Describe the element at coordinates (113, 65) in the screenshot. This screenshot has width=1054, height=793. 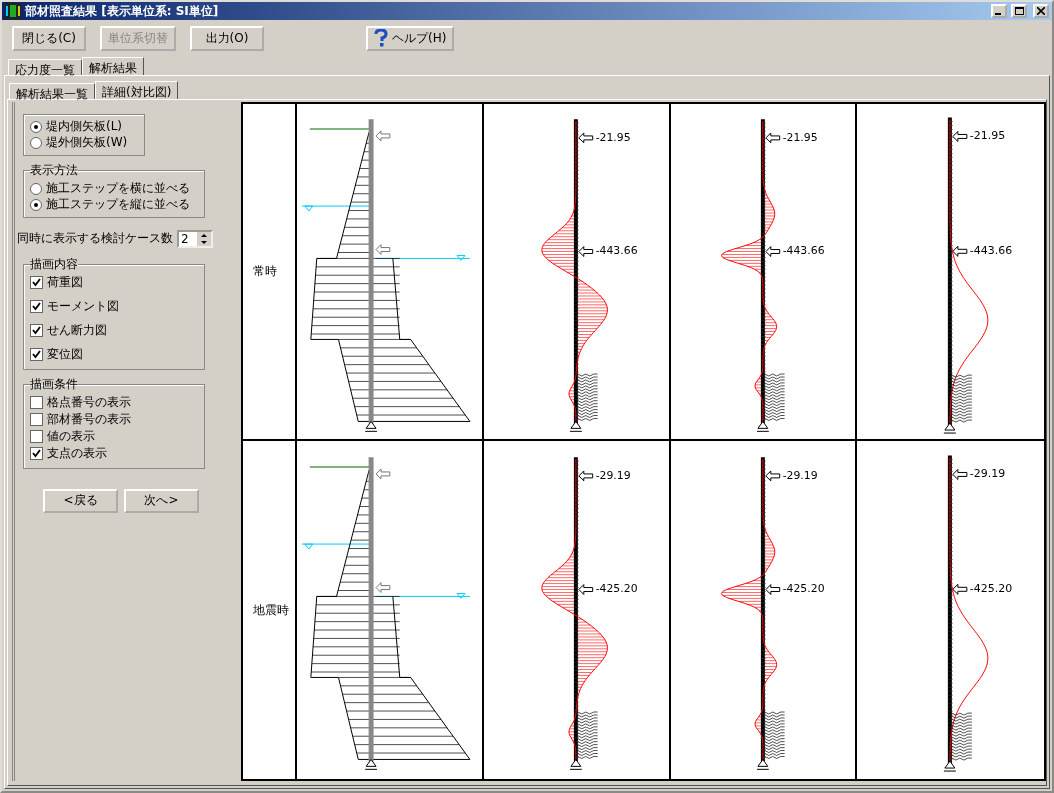
I see `tab: 解析結果` at that location.